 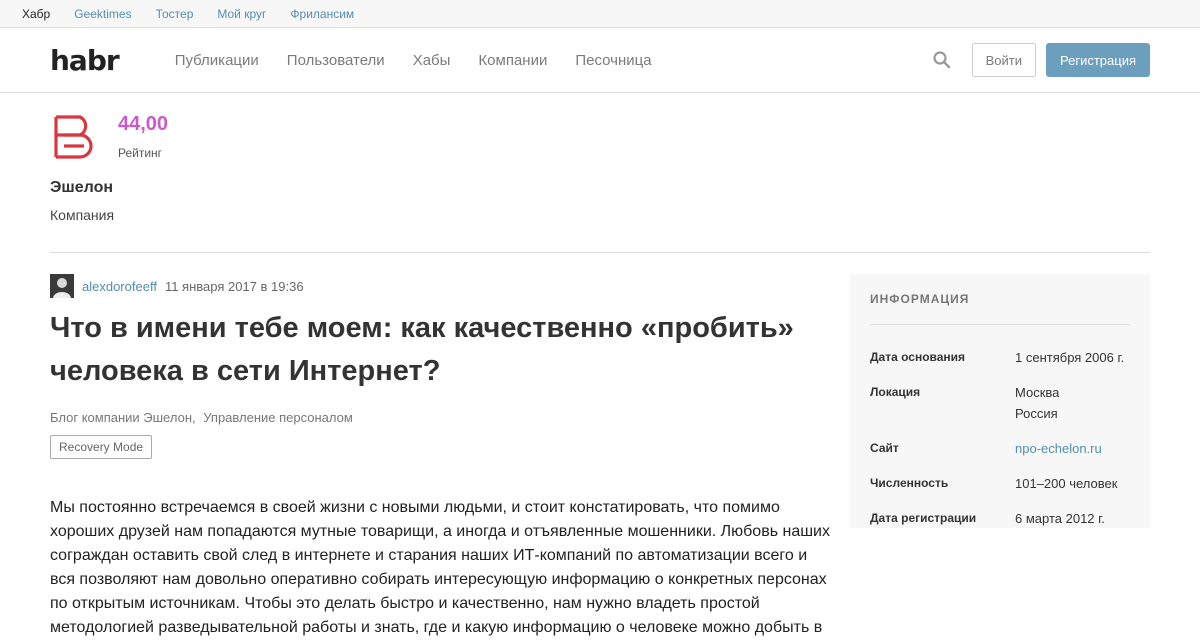 I want to click on info-value: 101–200 человек, so click(x=1066, y=483).